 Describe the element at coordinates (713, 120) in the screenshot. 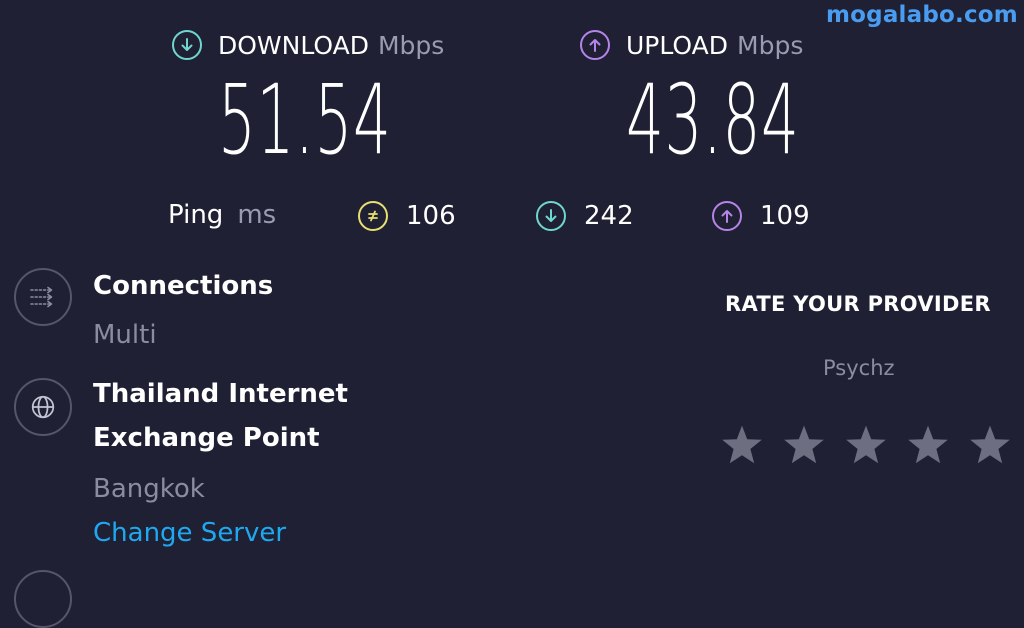

I see `upload-speed-value: 43.84` at that location.